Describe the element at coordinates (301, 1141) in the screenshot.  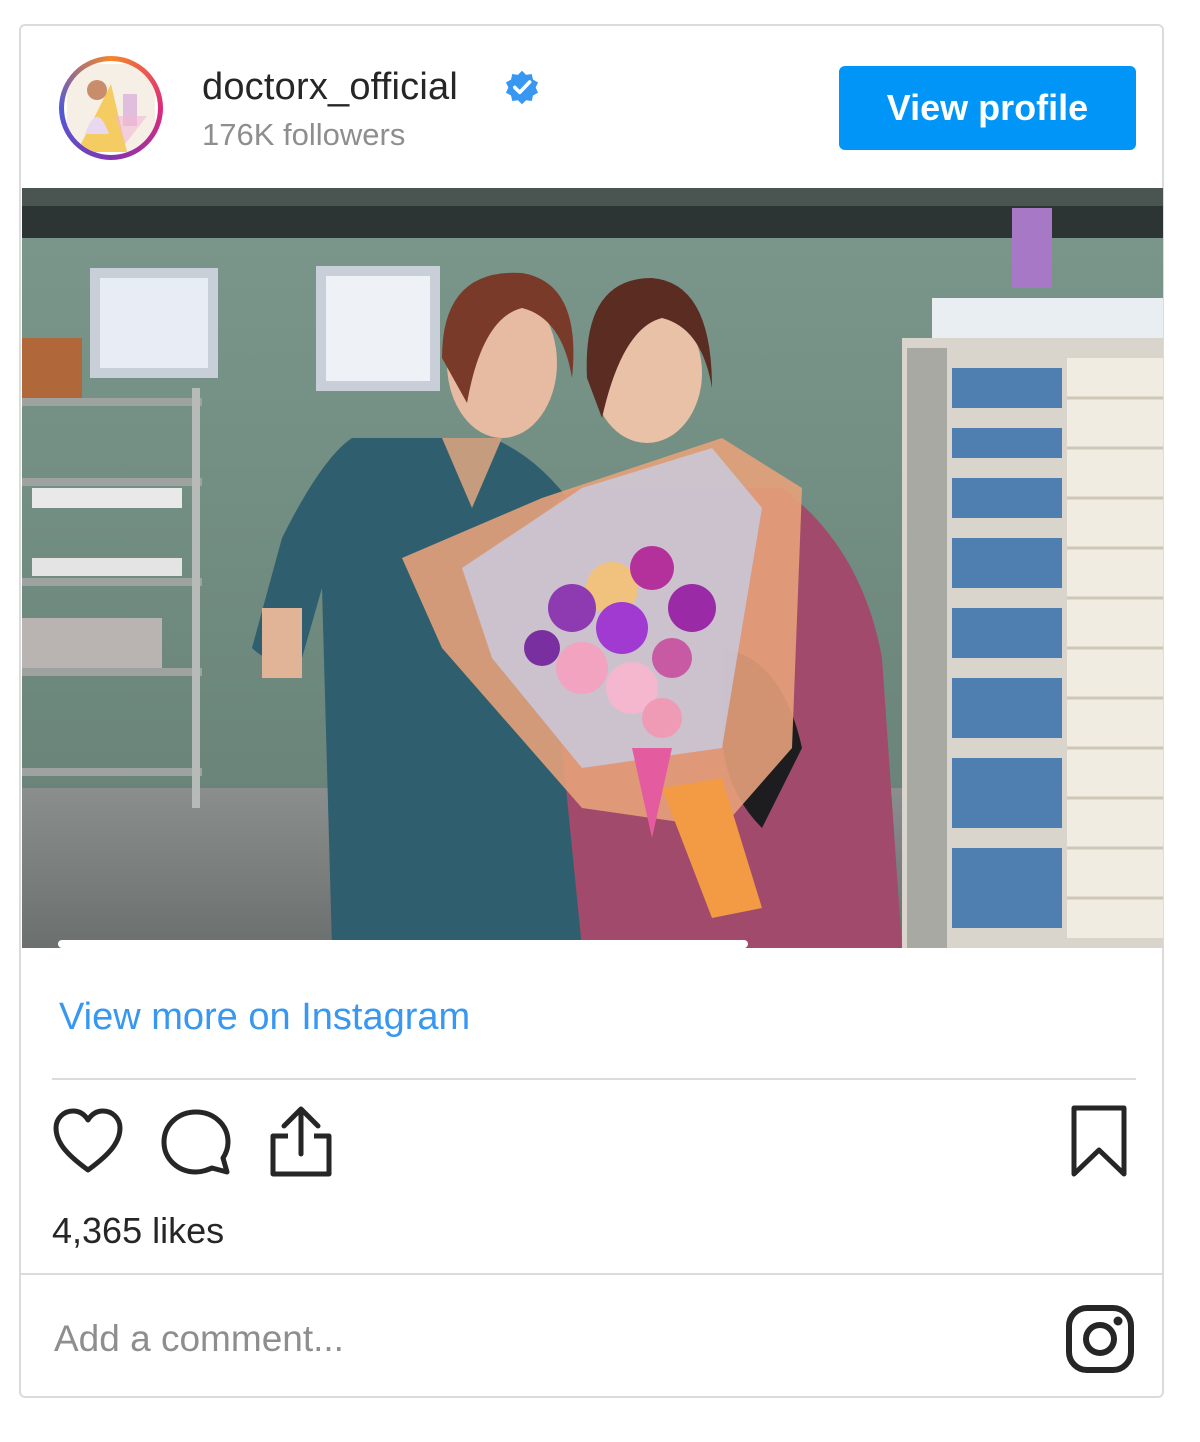
I see `share-icon` at that location.